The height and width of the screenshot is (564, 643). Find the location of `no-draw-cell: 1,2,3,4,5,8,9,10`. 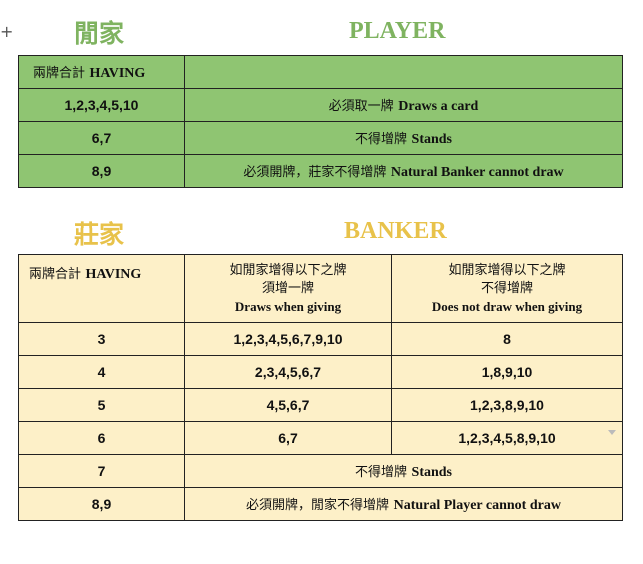

no-draw-cell: 1,2,3,4,5,8,9,10 is located at coordinates (507, 438).